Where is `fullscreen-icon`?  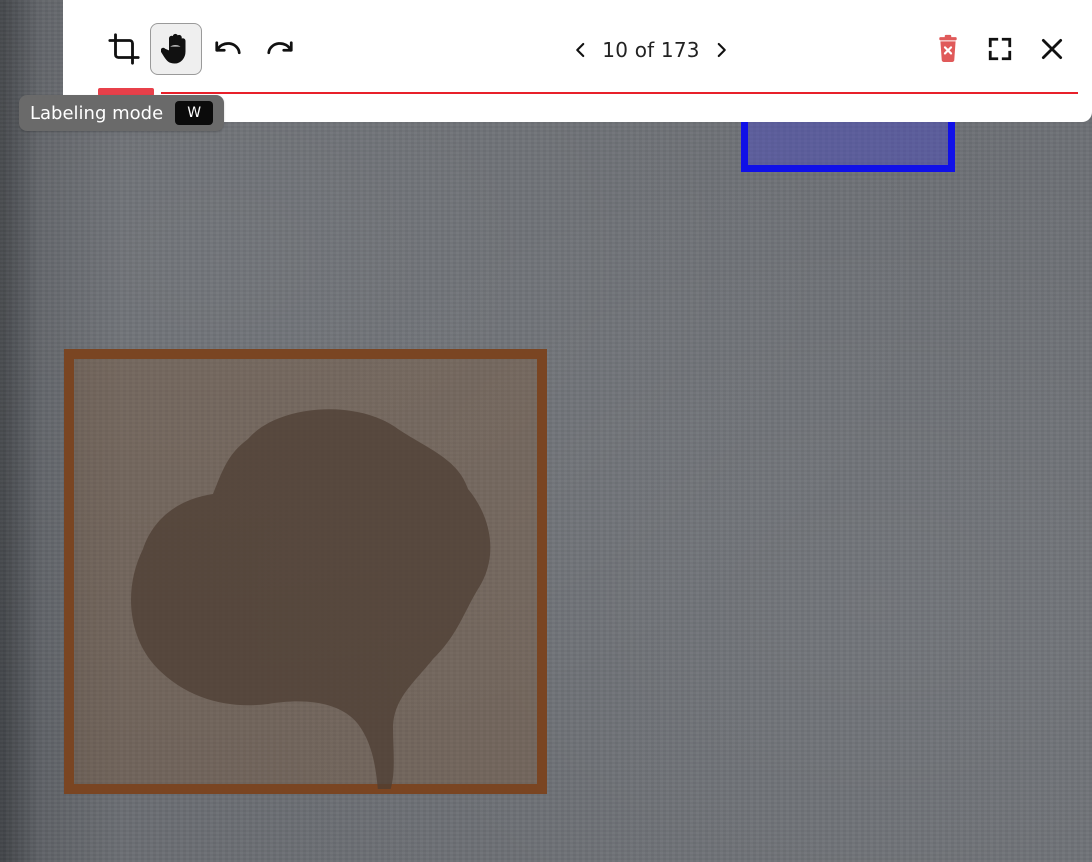 fullscreen-icon is located at coordinates (1000, 49).